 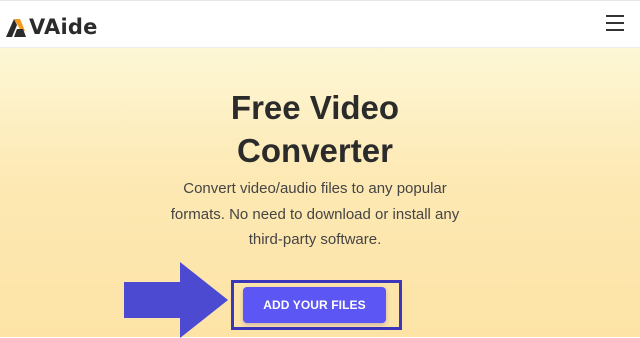 I want to click on description-line-3: third-party software., so click(x=315, y=239).